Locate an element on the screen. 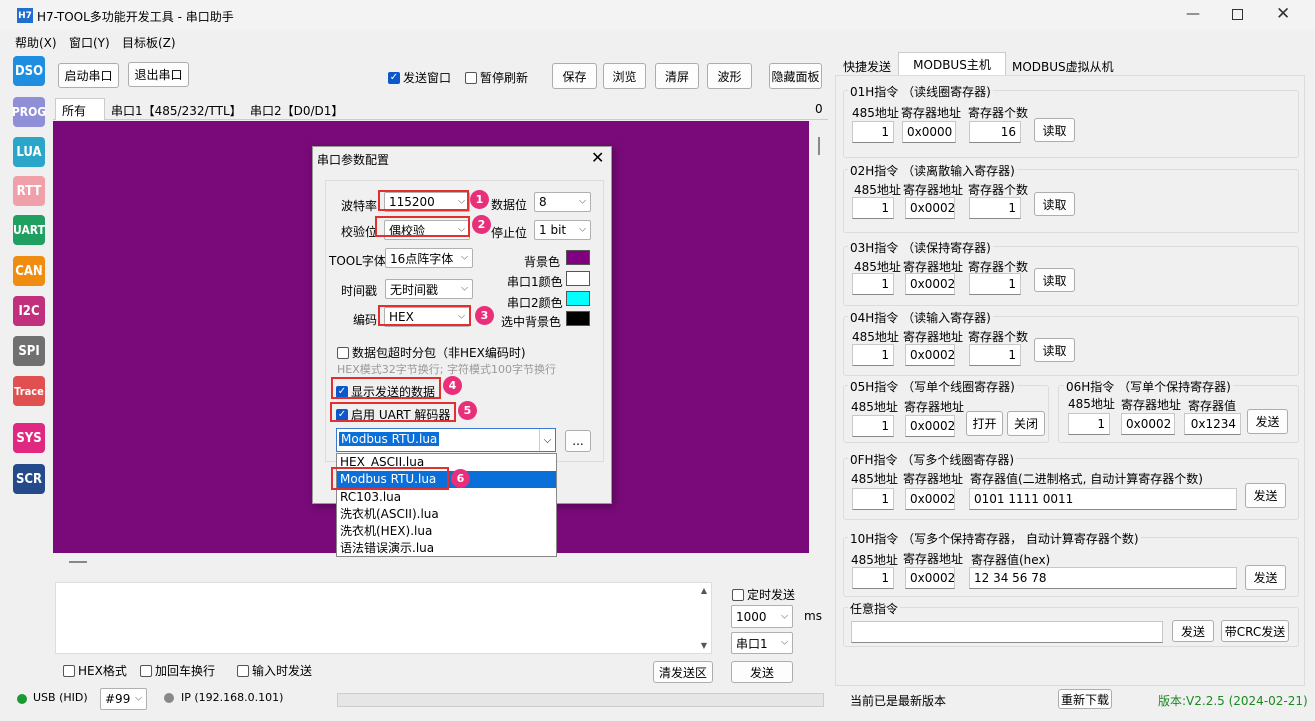 The width and height of the screenshot is (1315, 721). packet-timeout-checkbox: 数据包超时分包（非HEX编码时) is located at coordinates (431, 352).